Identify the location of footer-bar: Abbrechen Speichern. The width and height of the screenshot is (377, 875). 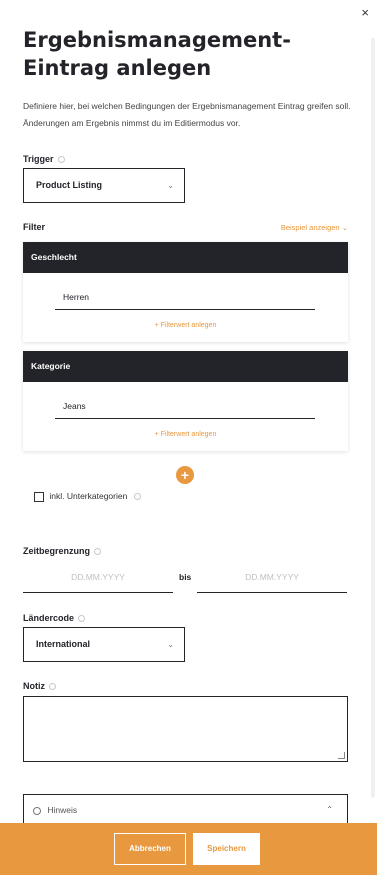
(188, 849).